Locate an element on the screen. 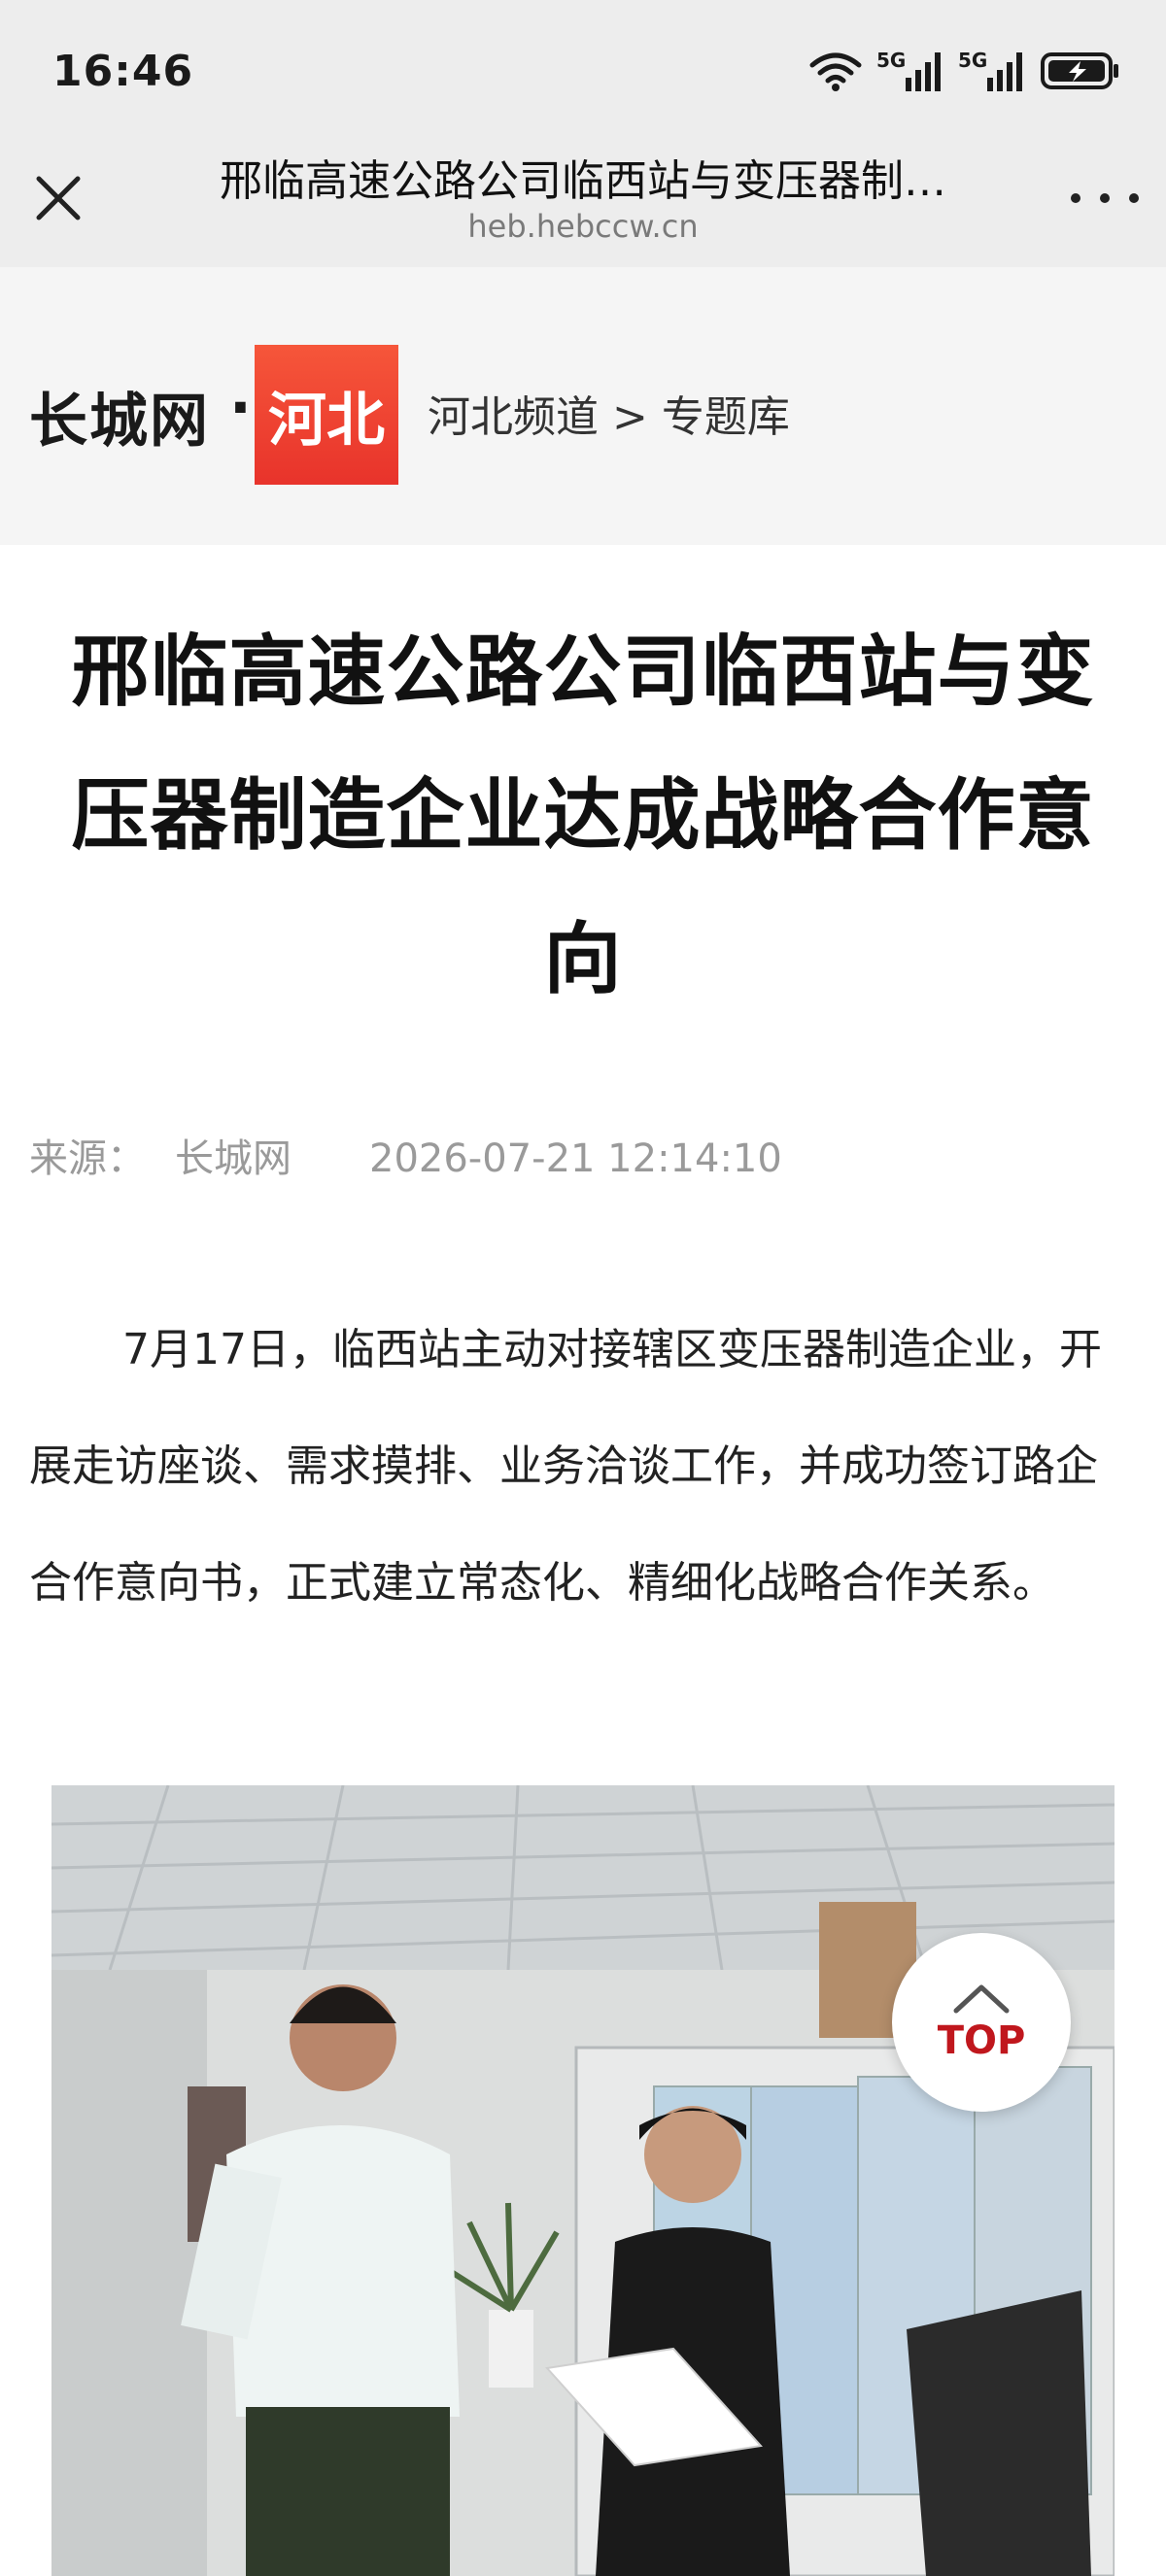 This screenshot has width=1166, height=2576. battery-charging-icon is located at coordinates (1079, 70).